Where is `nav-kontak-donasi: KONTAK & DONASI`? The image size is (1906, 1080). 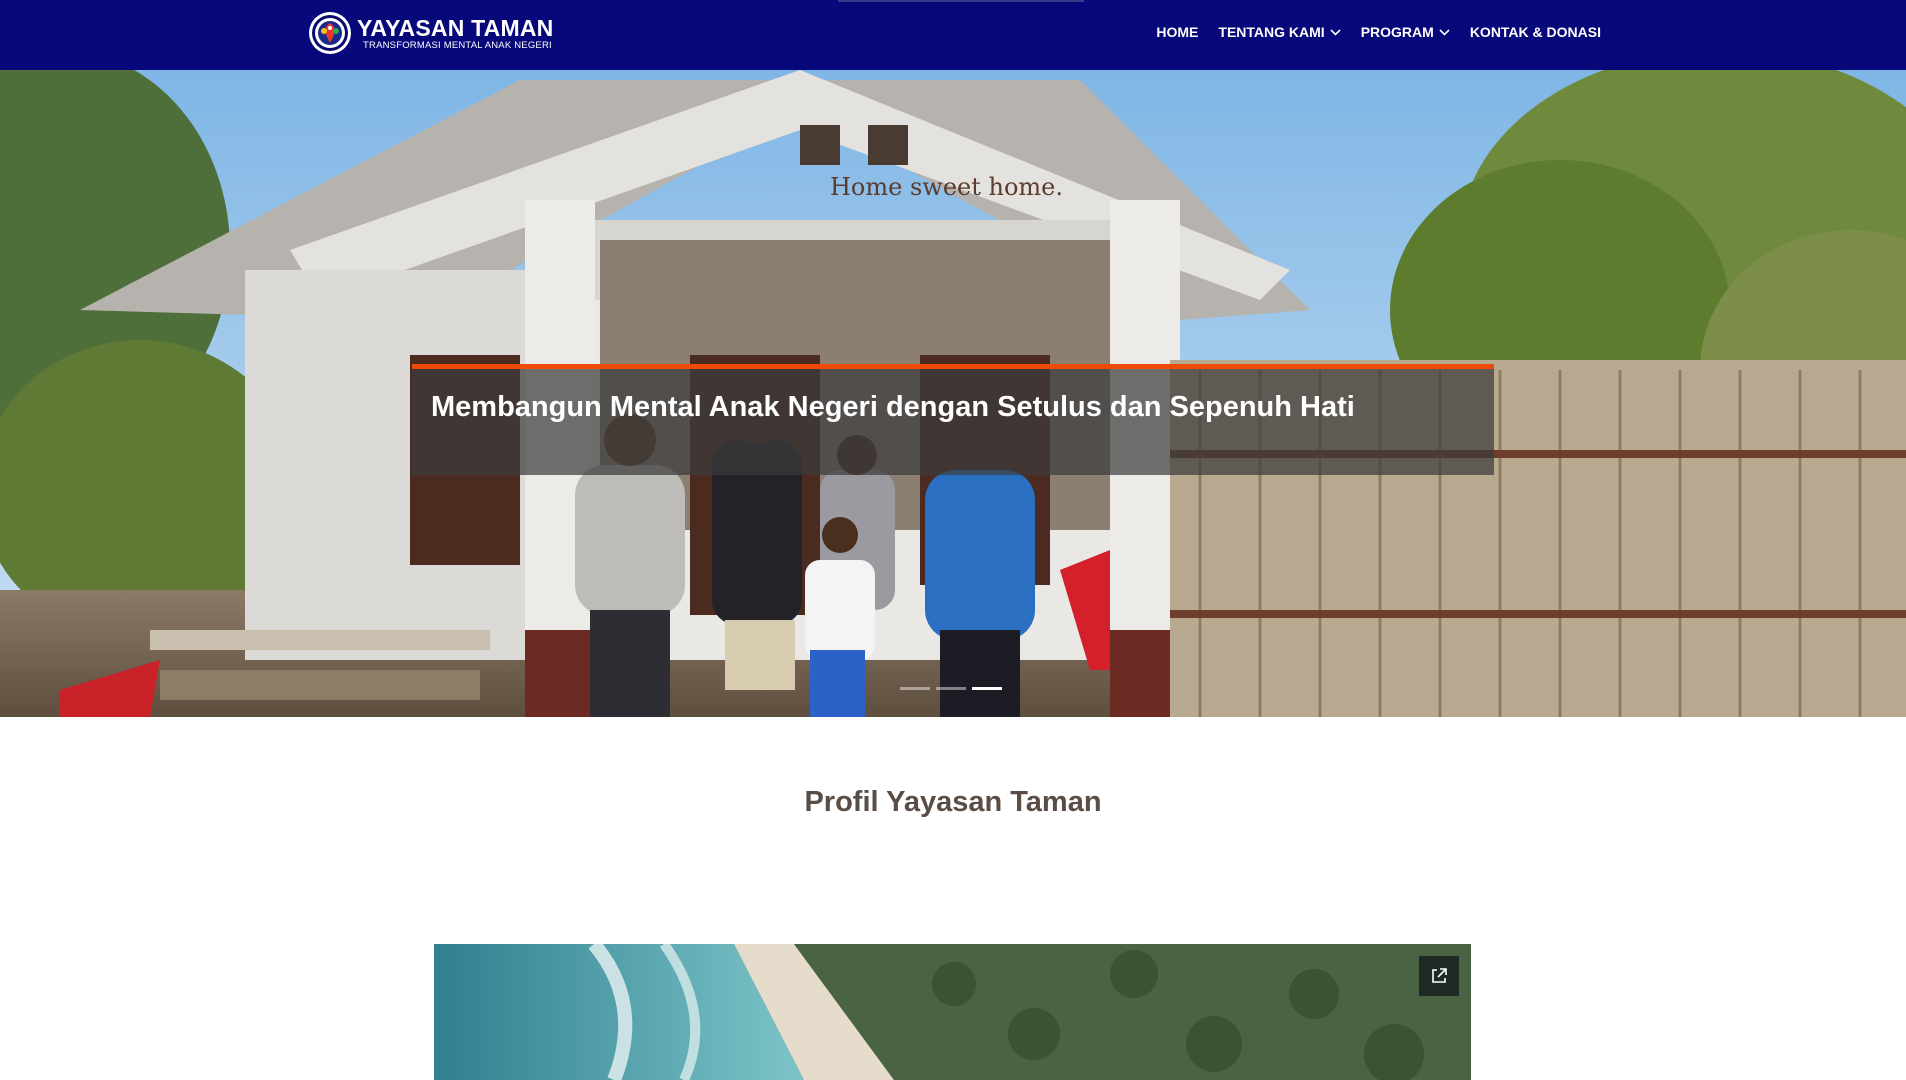 nav-kontak-donasi: KONTAK & DONASI is located at coordinates (1535, 32).